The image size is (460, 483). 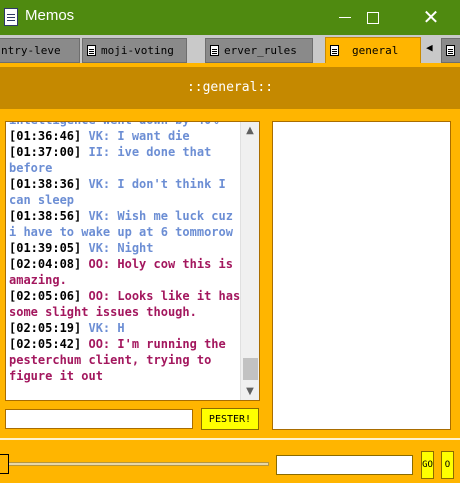 What do you see at coordinates (250, 391) in the screenshot?
I see `scroll-down-icon: ▼` at bounding box center [250, 391].